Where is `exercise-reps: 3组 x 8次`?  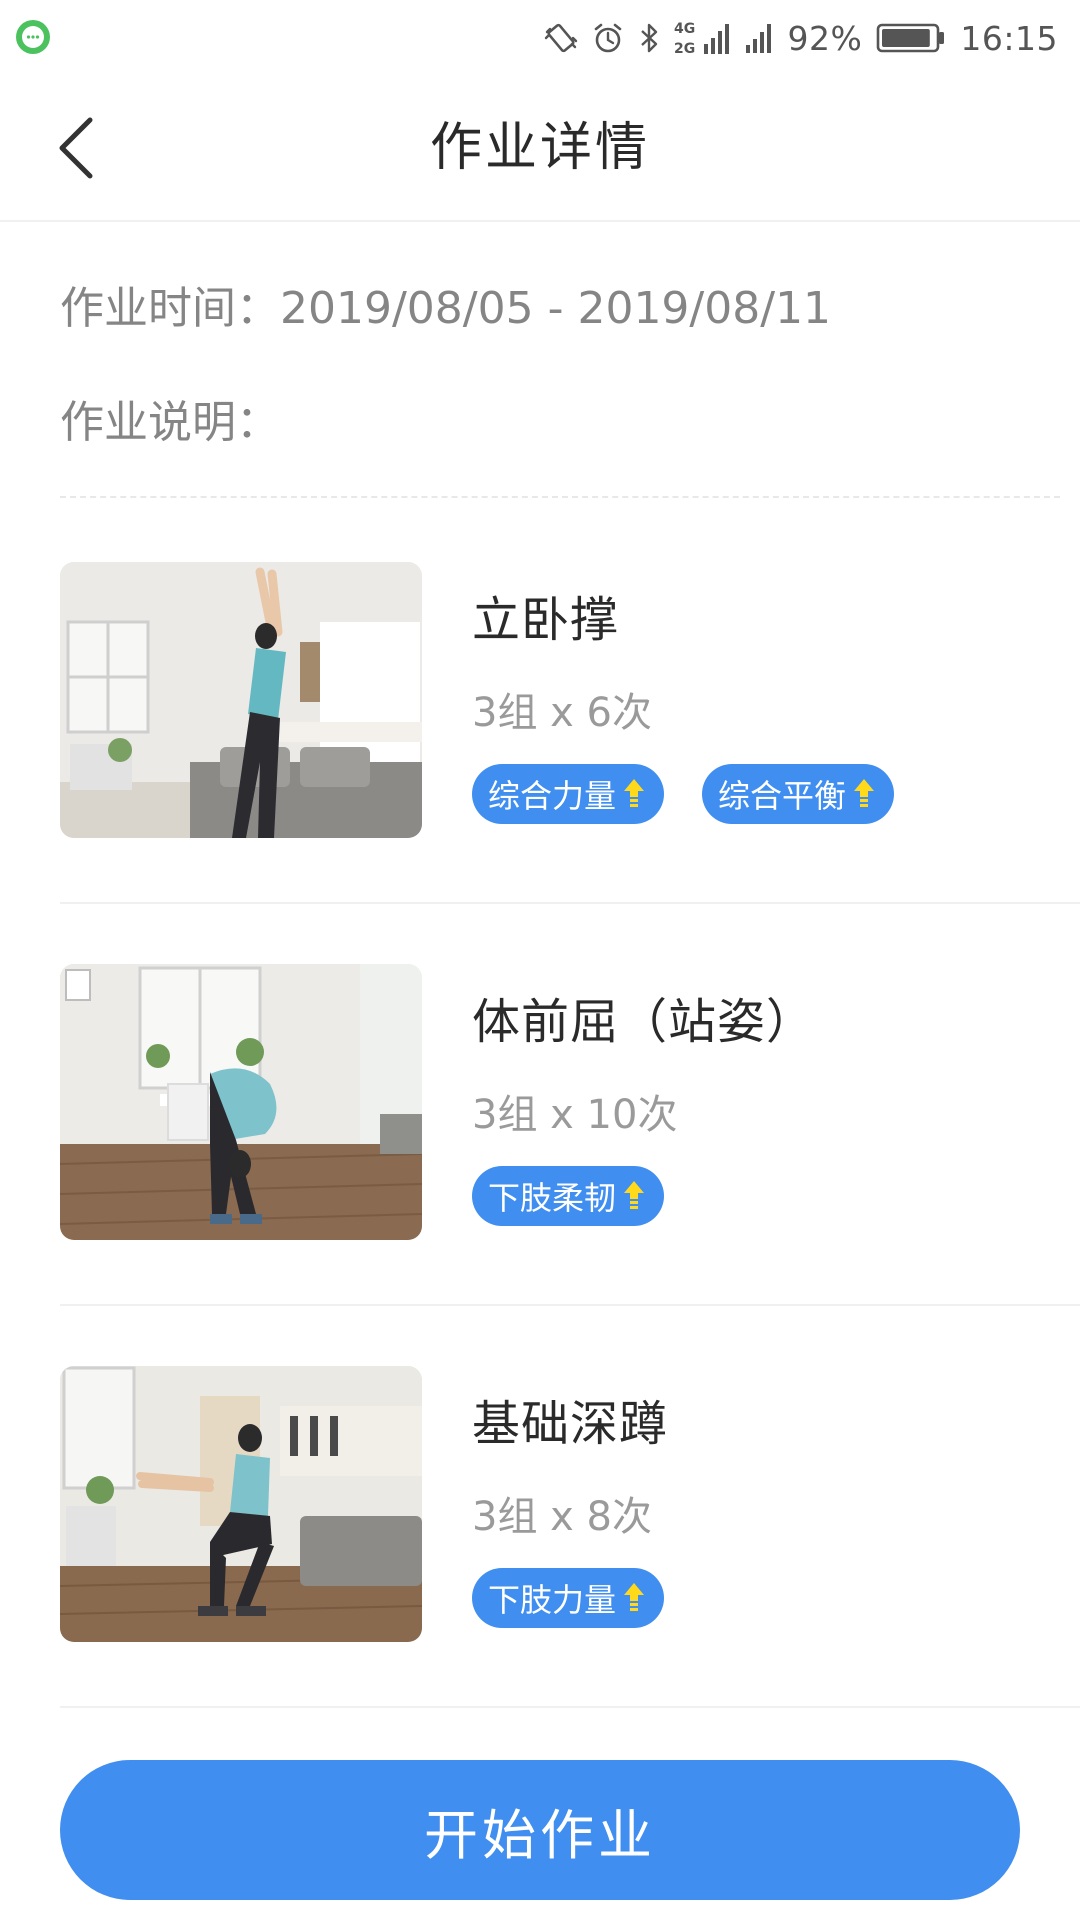
exercise-reps: 3组 x 8次 is located at coordinates (562, 1517).